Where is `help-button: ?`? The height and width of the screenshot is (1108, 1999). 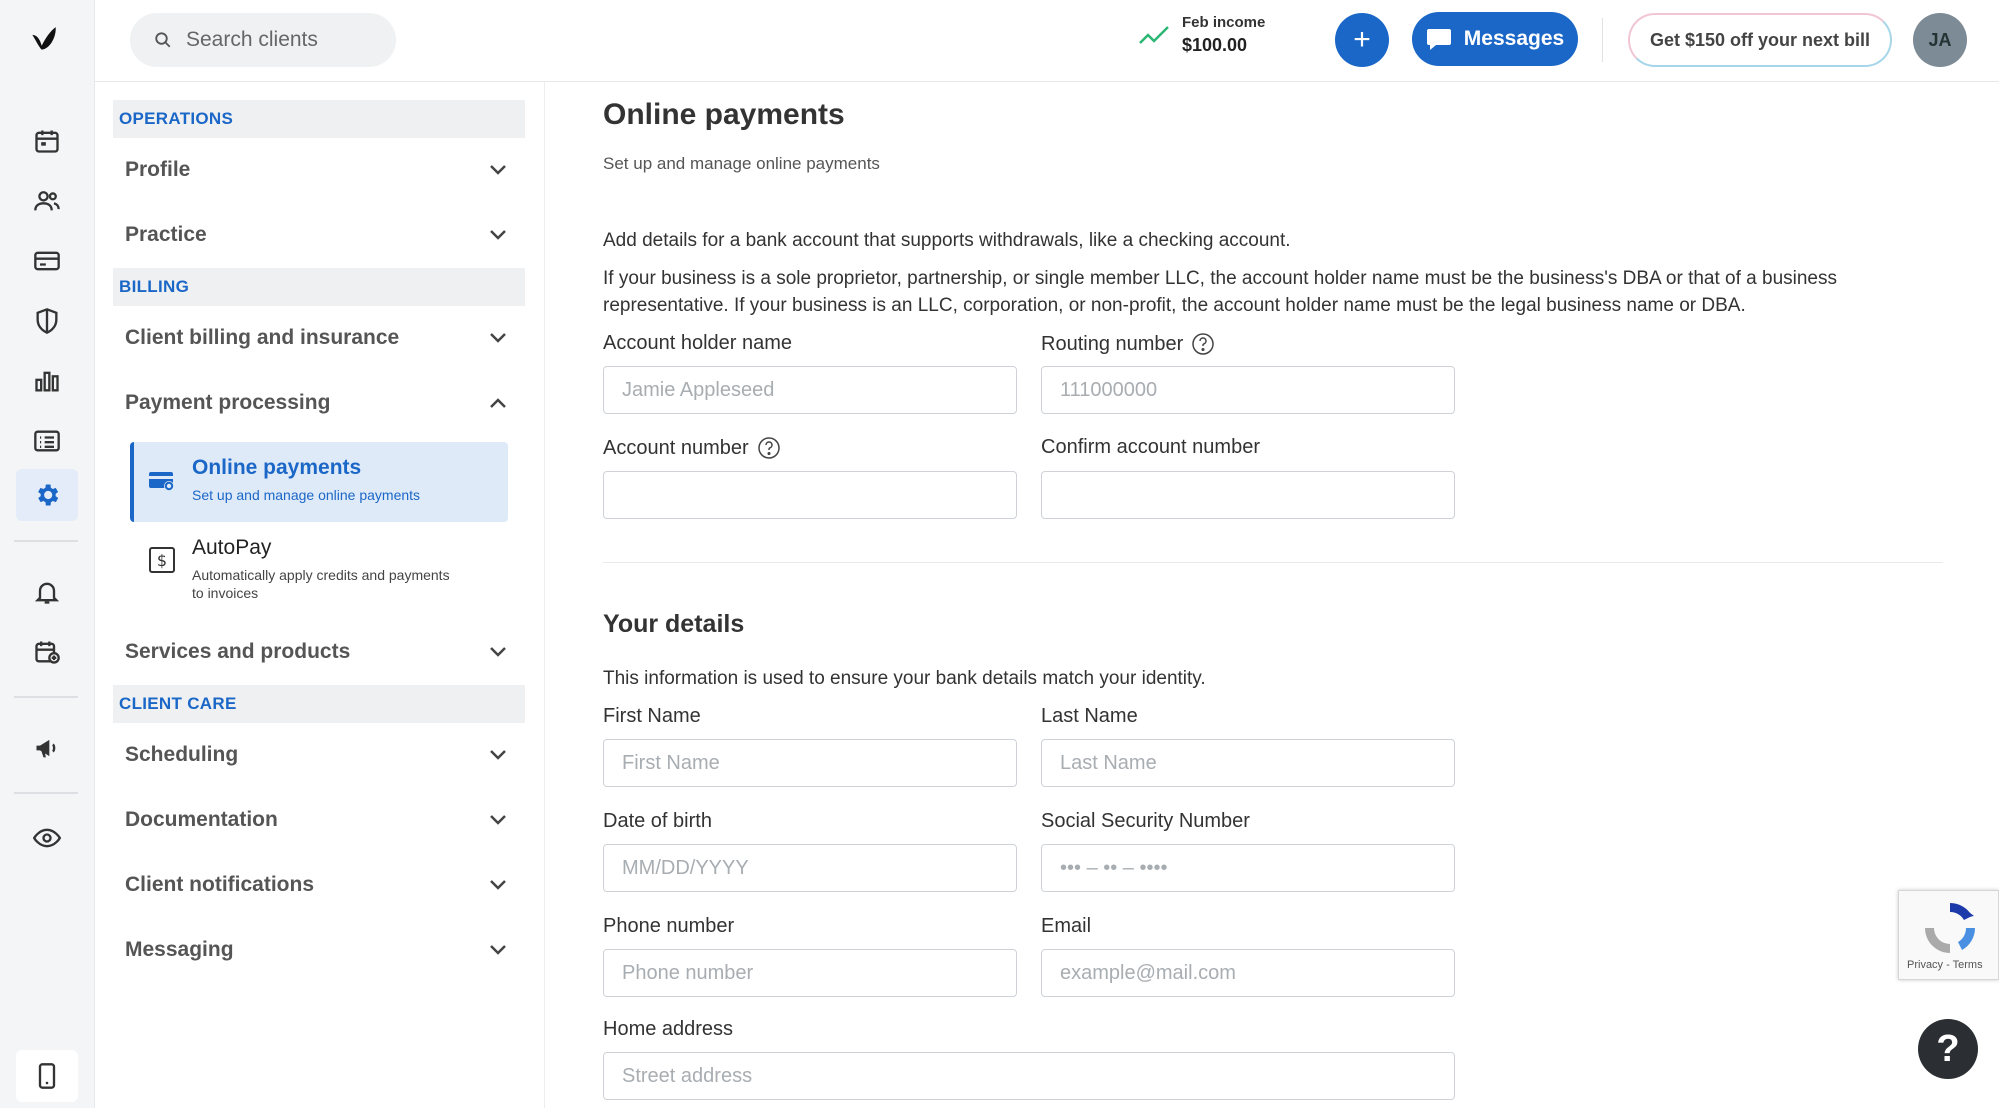 help-button: ? is located at coordinates (1948, 1049).